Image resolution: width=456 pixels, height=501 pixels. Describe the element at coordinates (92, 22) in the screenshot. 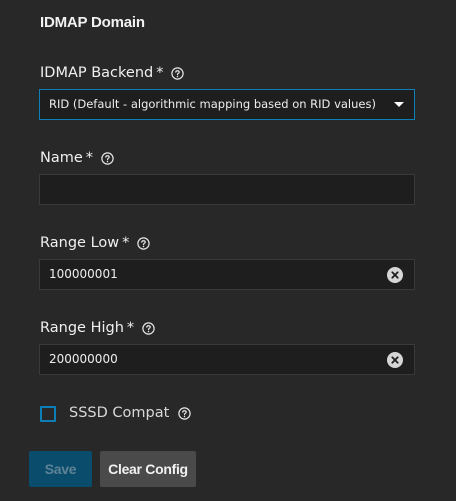

I see `section-title: IDMAP Domain` at that location.